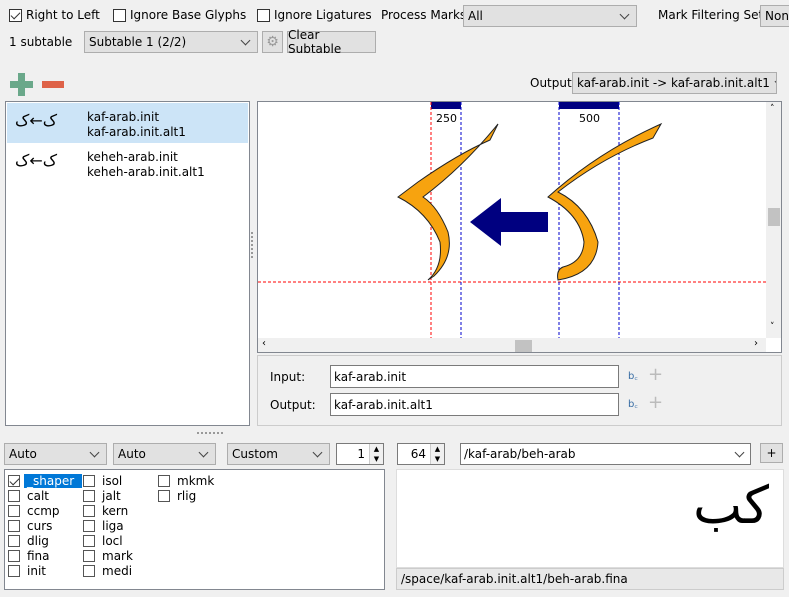  What do you see at coordinates (55, 454) in the screenshot?
I see `script-select: Auto` at bounding box center [55, 454].